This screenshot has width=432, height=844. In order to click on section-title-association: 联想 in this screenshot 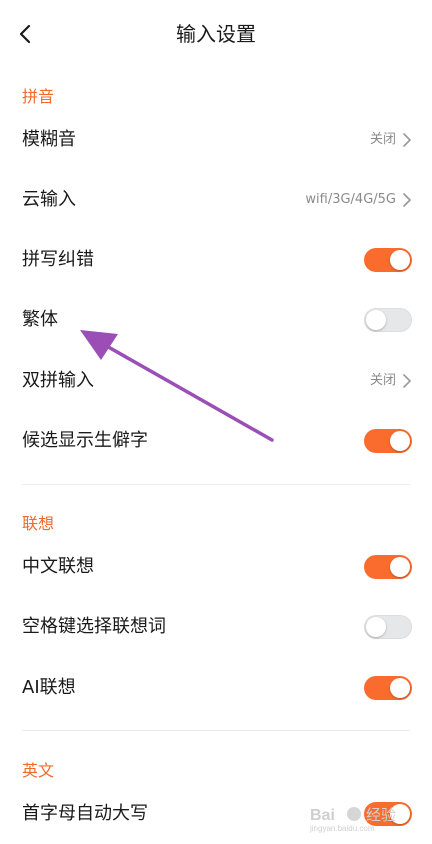, I will do `click(38, 523)`.